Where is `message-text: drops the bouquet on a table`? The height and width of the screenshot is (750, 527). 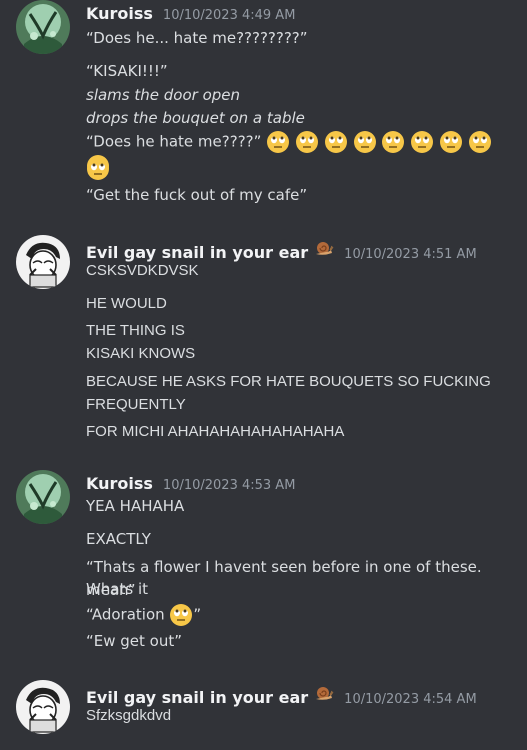 message-text: drops the bouquet on a table is located at coordinates (195, 118).